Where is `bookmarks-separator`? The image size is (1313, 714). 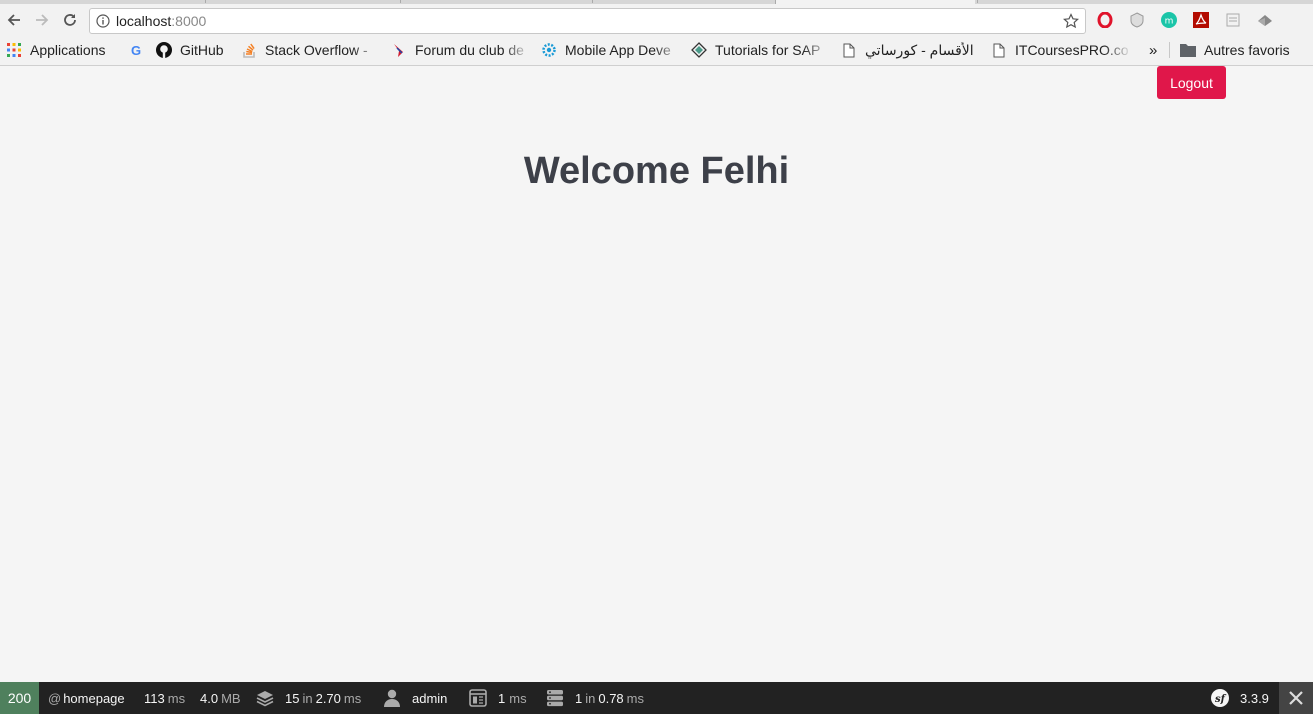
bookmarks-separator is located at coordinates (1169, 50).